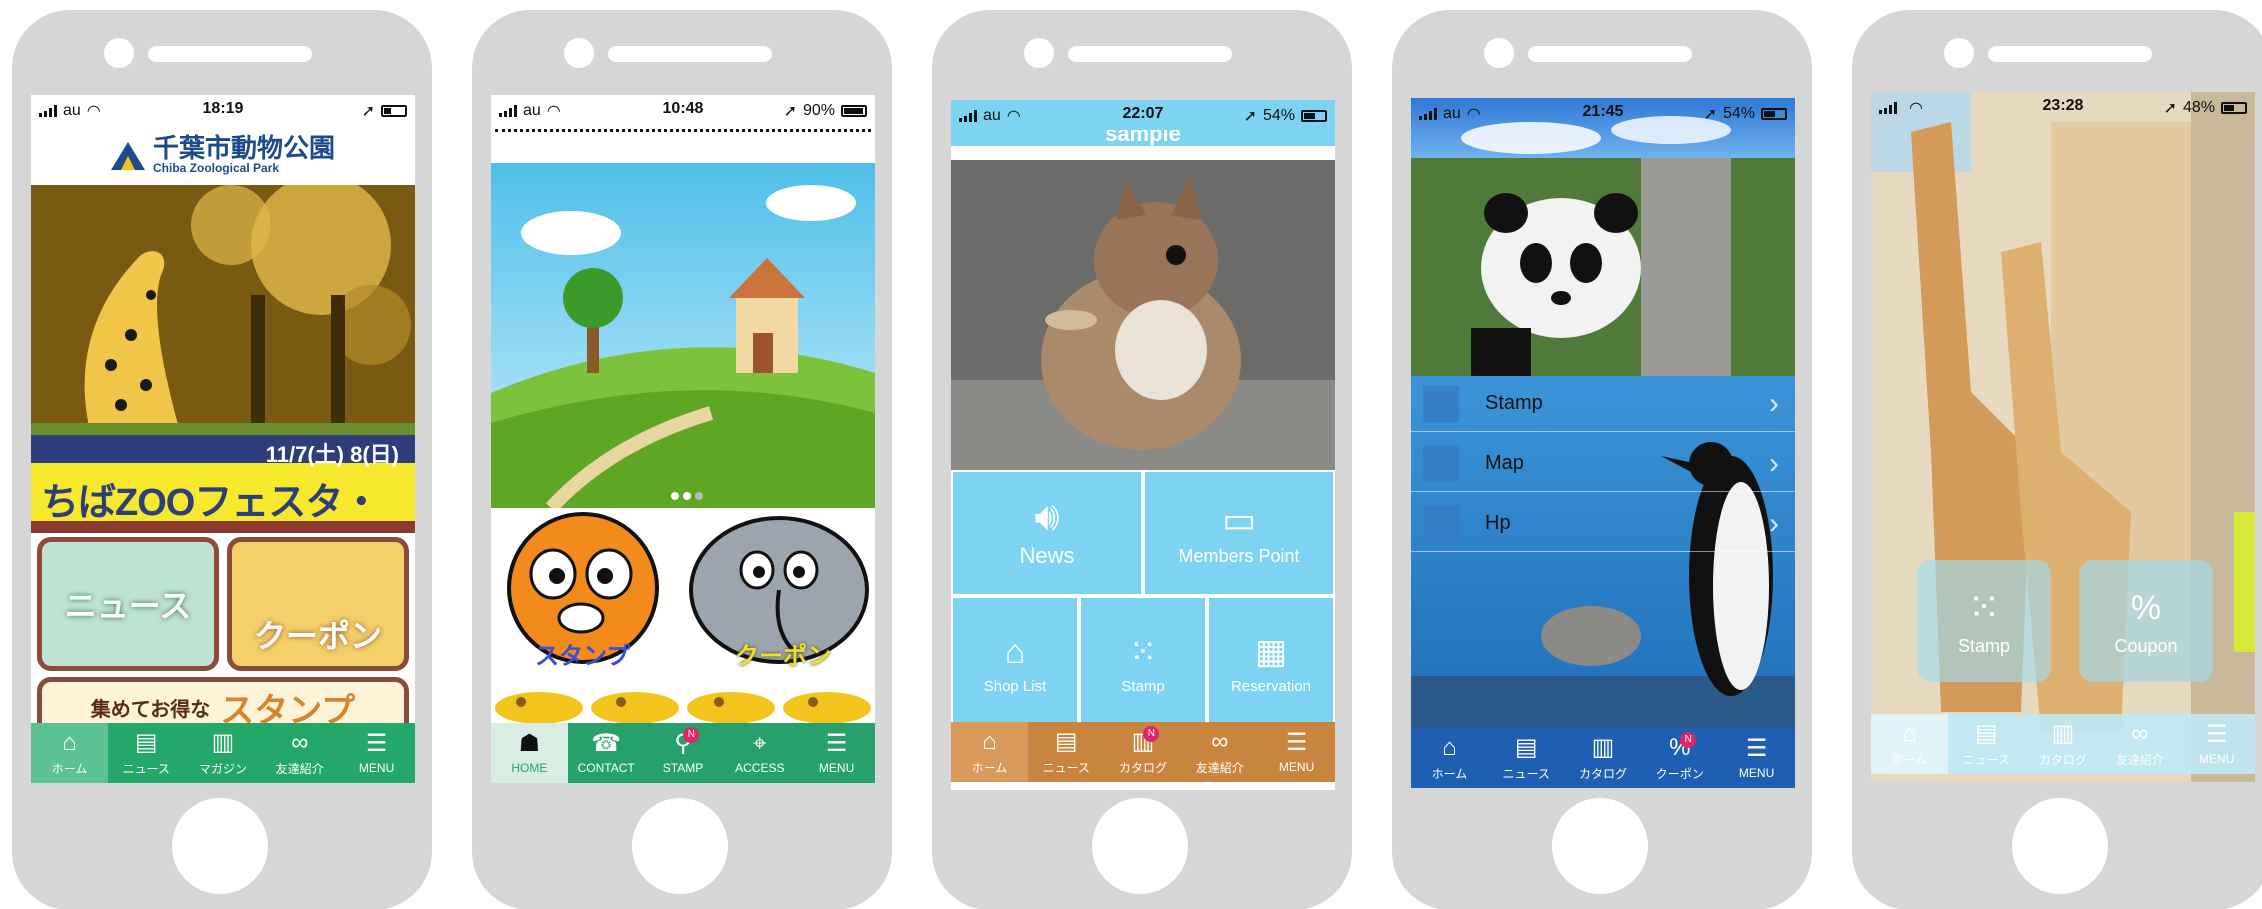 This screenshot has height=909, width=2262. I want to click on shop-list-tile: ⌂ Shop List, so click(1015, 663).